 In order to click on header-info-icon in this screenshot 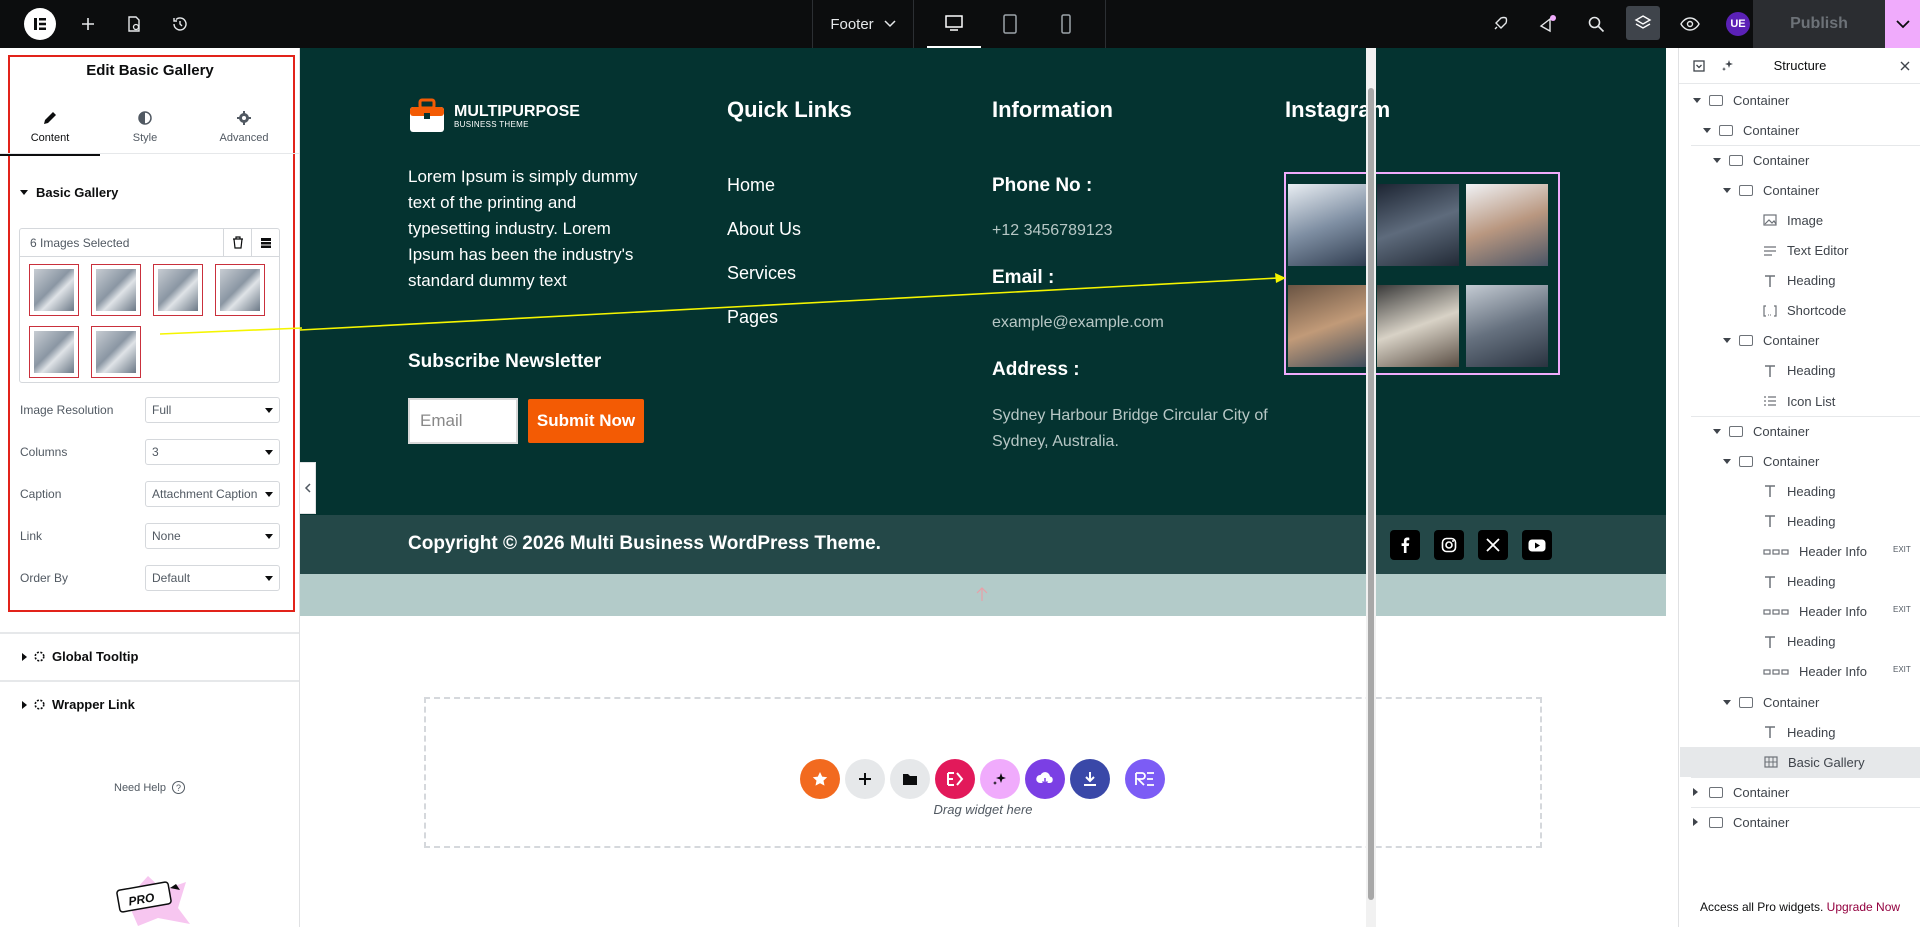, I will do `click(1776, 672)`.